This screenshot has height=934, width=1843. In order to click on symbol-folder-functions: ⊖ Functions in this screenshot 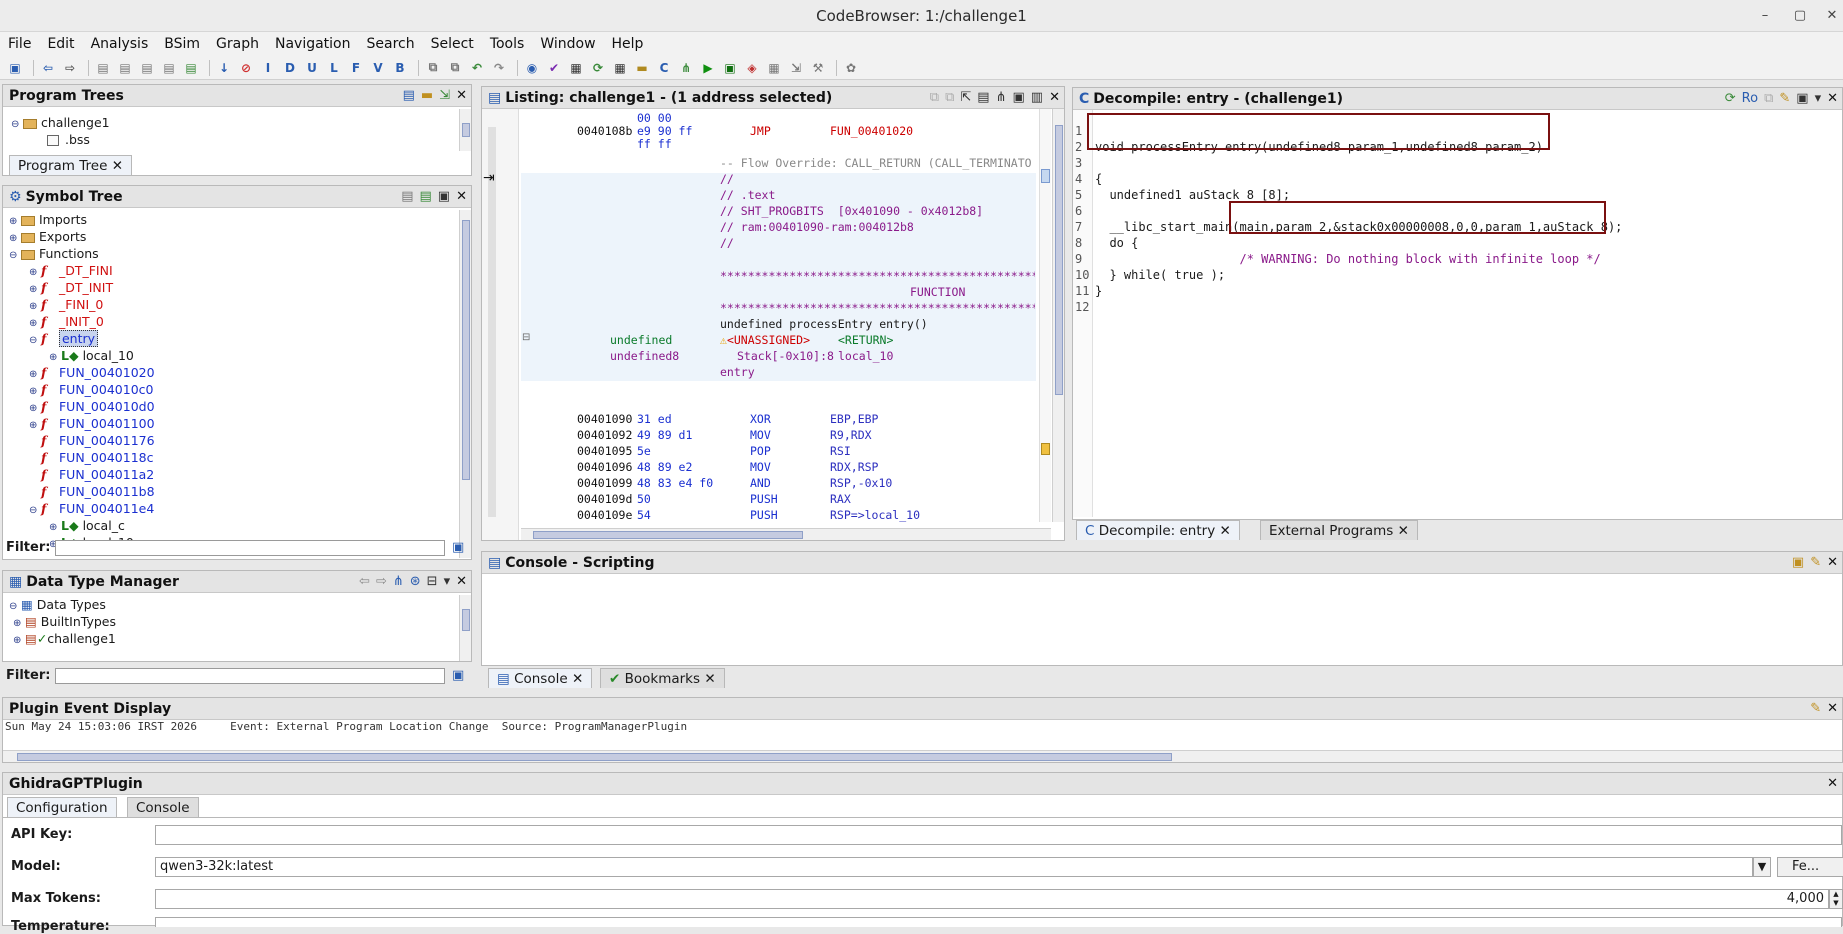, I will do `click(54, 253)`.